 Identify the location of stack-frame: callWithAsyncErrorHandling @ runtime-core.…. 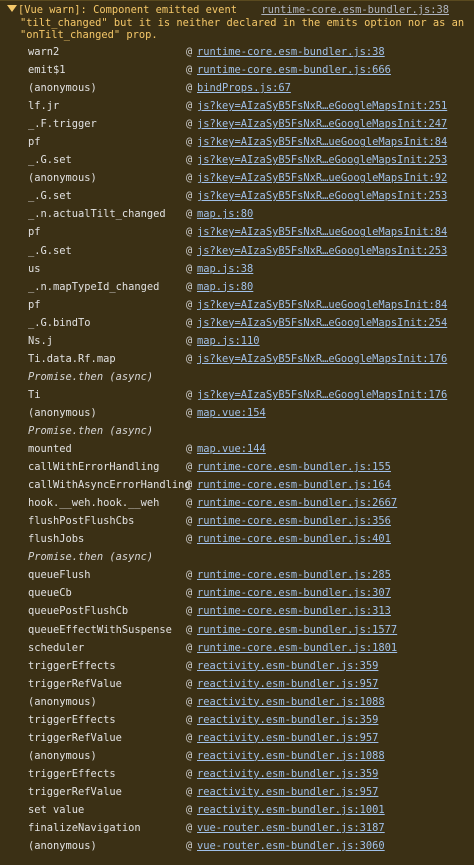
(237, 485).